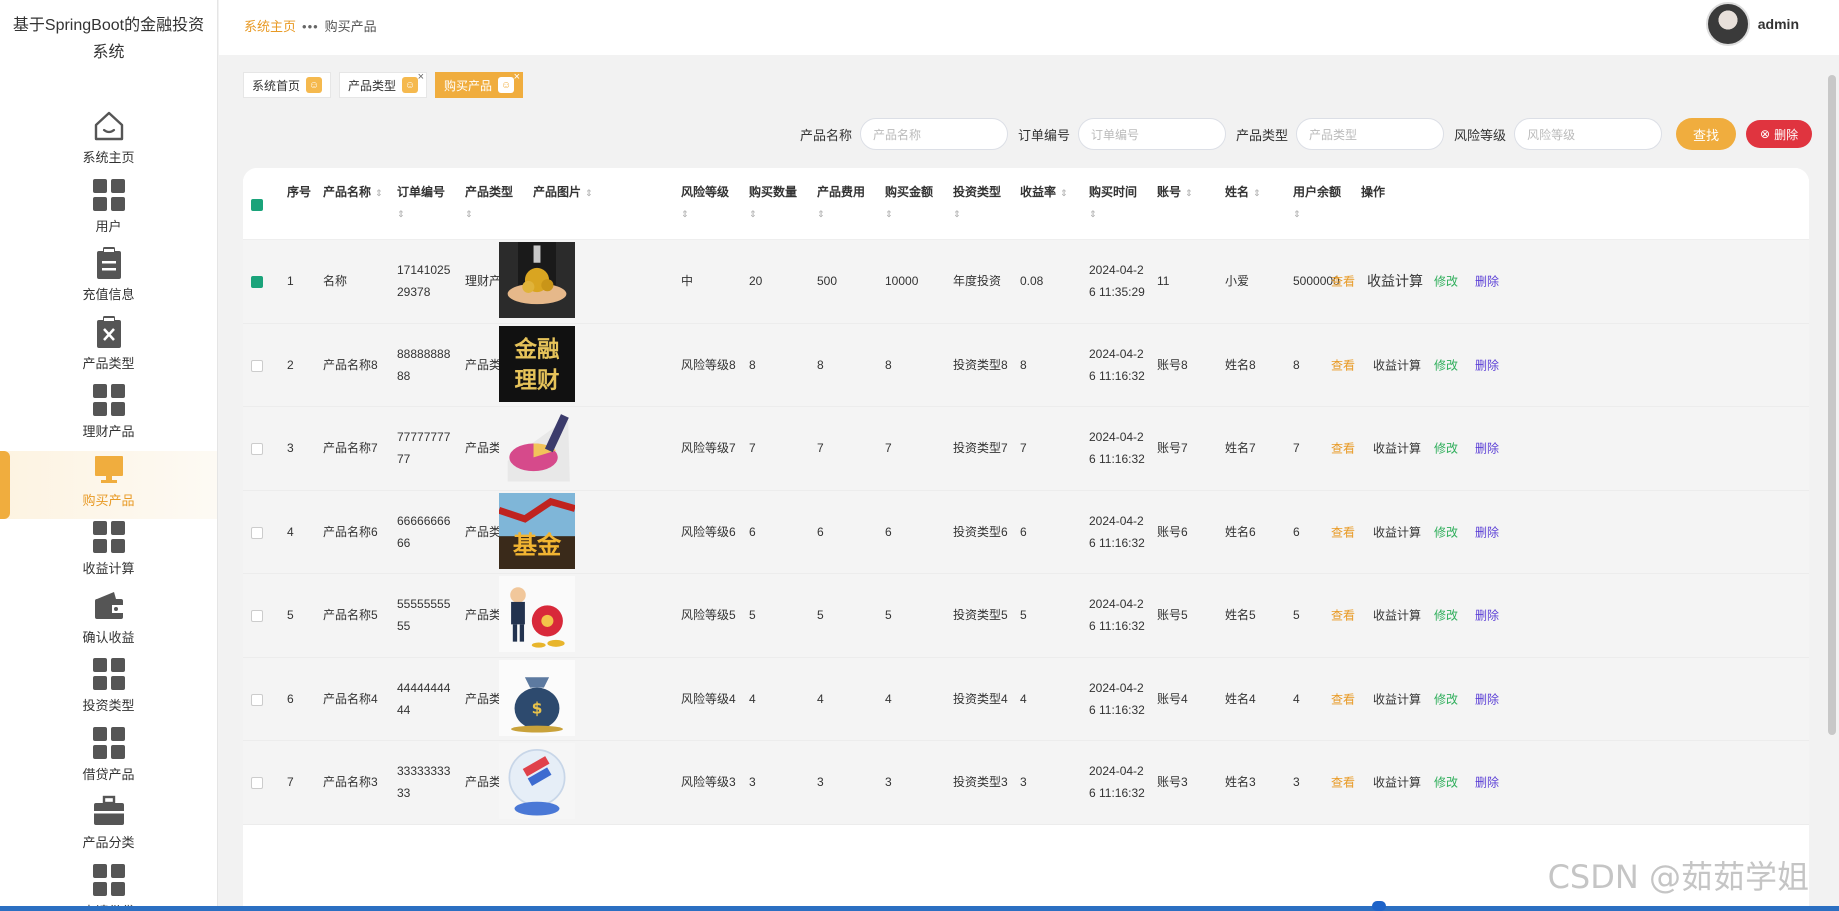 Image resolution: width=1839 pixels, height=911 pixels. What do you see at coordinates (108, 886) in the screenshot?
I see `sidebar-item-11: 申请借贷` at bounding box center [108, 886].